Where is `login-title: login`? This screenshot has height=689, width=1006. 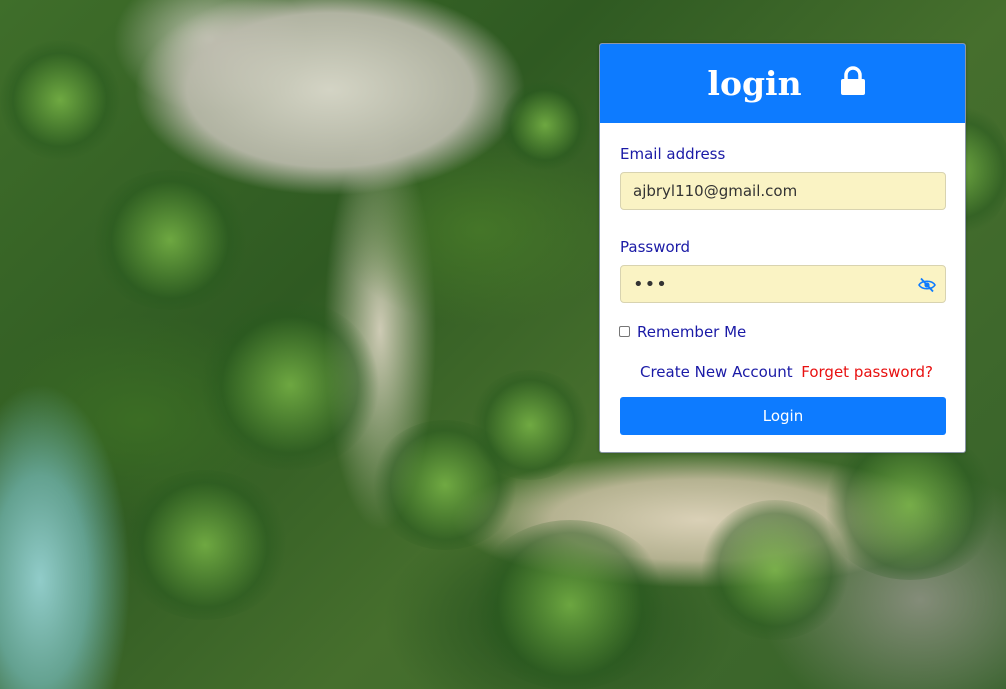 login-title: login is located at coordinates (754, 83).